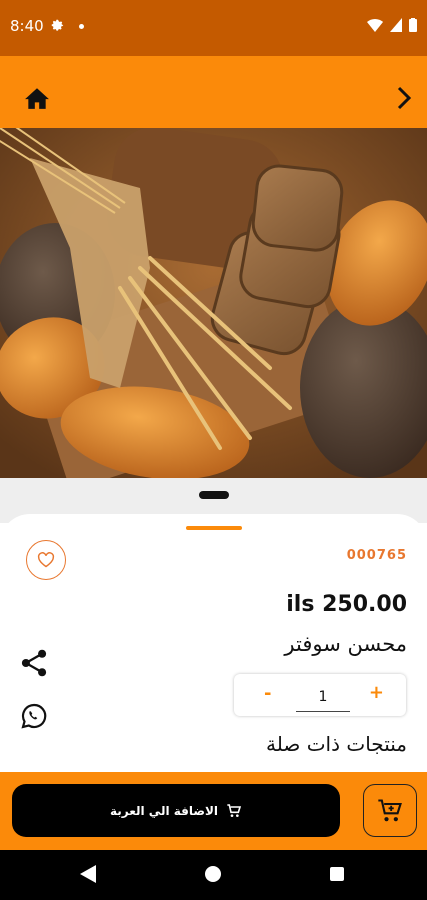  What do you see at coordinates (267, 693) in the screenshot?
I see `decrement-button: -` at bounding box center [267, 693].